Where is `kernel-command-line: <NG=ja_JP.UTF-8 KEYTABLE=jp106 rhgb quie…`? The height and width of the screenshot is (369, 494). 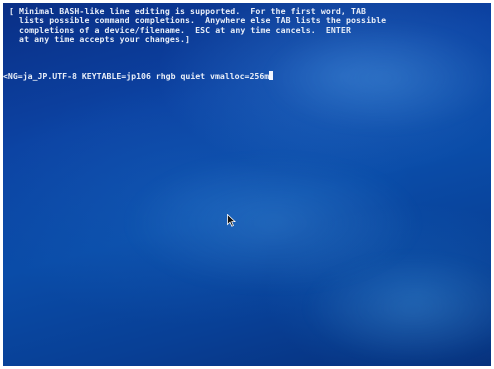 kernel-command-line: <NG=ja_JP.UTF-8 KEYTABLE=jp106 rhgb quie… is located at coordinates (138, 76).